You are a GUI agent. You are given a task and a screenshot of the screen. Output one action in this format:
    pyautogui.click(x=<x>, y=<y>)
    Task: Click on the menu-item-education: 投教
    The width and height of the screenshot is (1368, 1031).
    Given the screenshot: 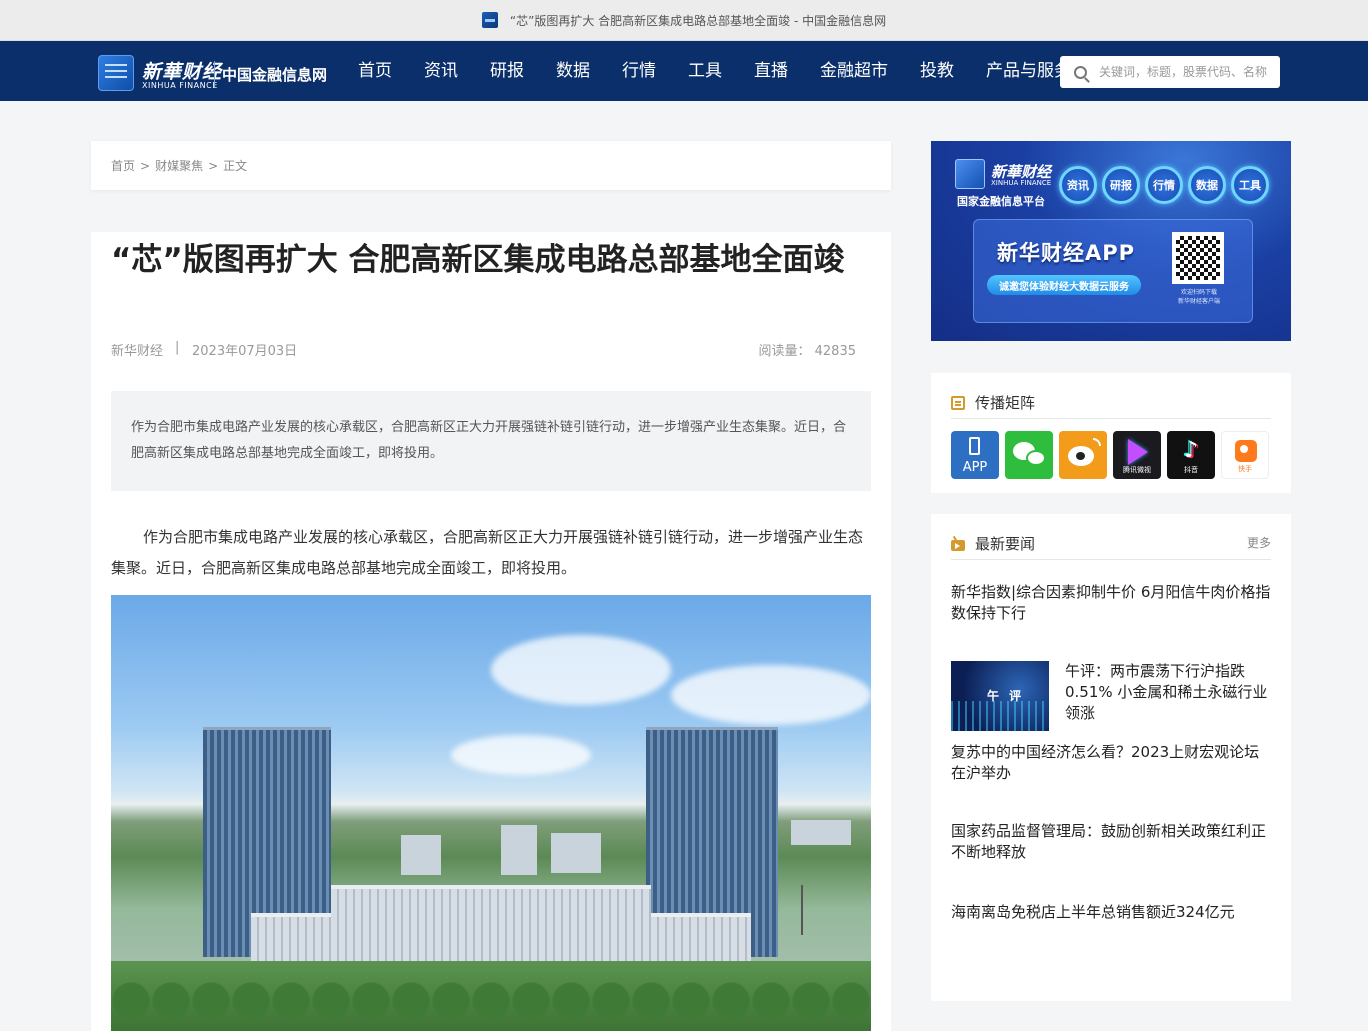 What is the action you would take?
    pyautogui.click(x=937, y=71)
    